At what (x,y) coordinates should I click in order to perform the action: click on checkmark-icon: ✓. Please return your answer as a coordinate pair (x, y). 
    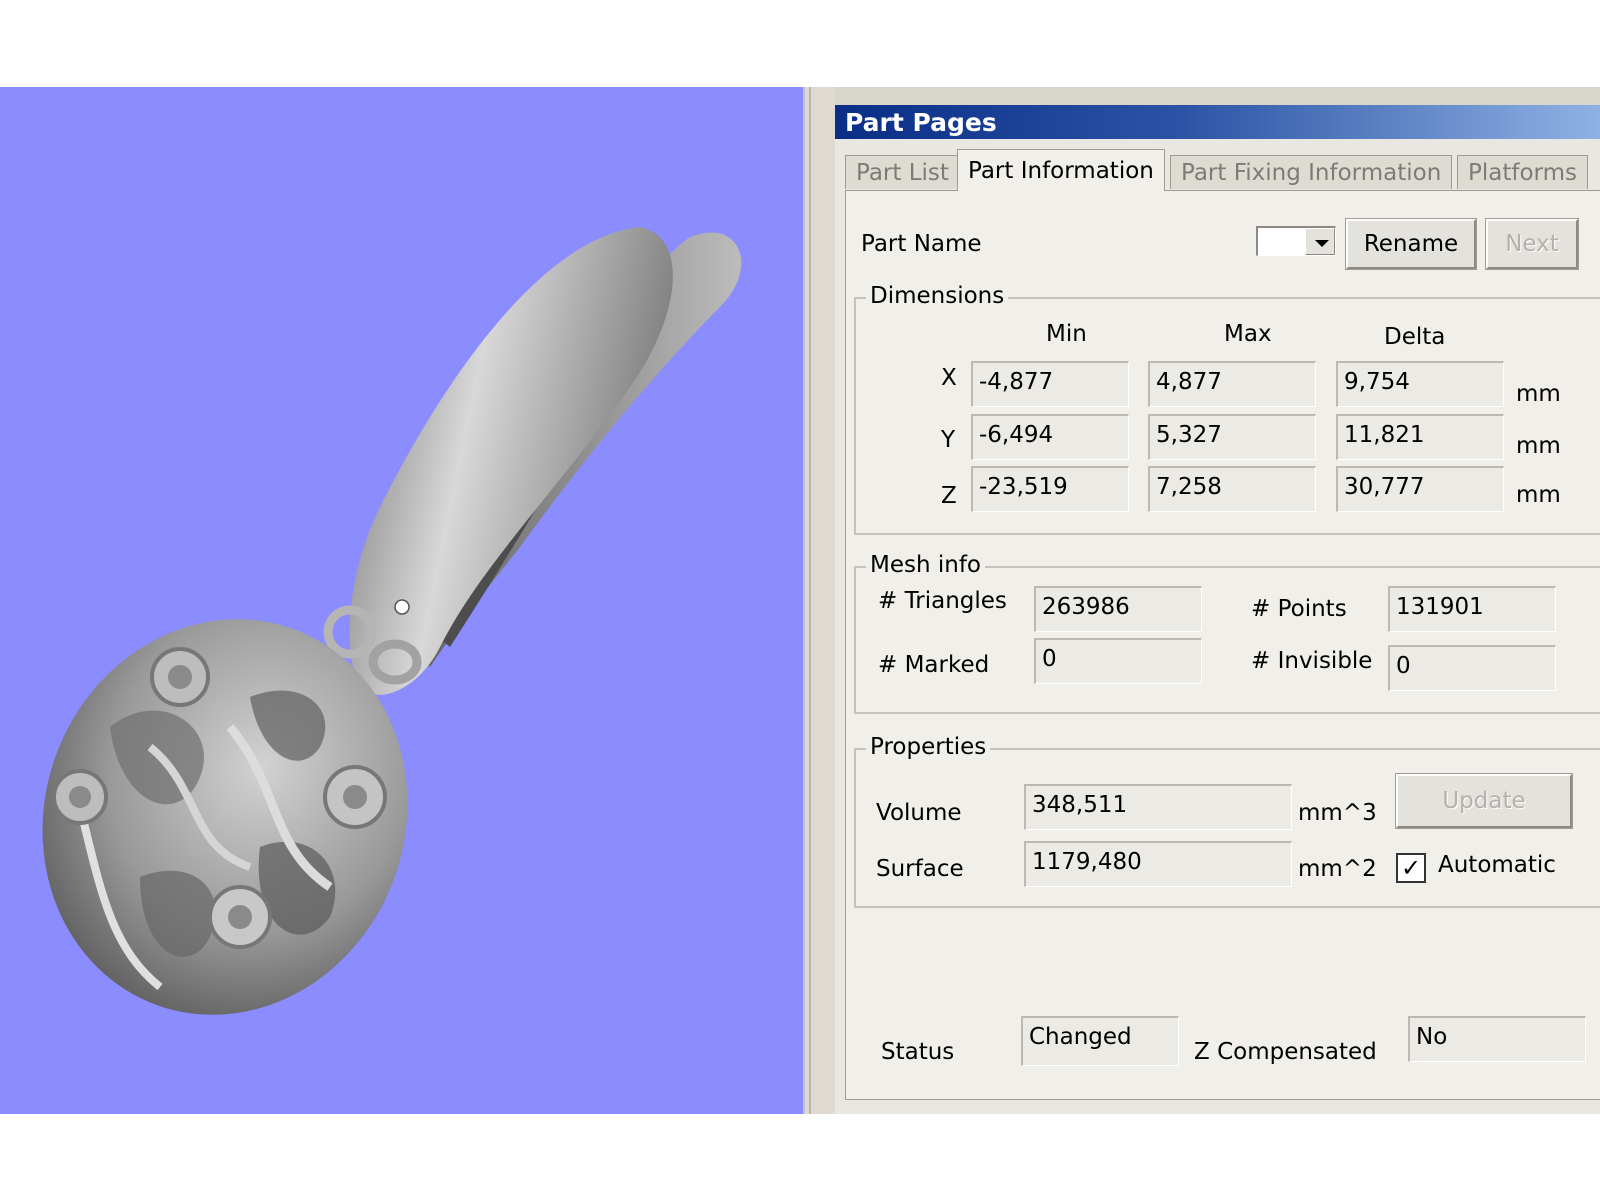
    Looking at the image, I should click on (1411, 868).